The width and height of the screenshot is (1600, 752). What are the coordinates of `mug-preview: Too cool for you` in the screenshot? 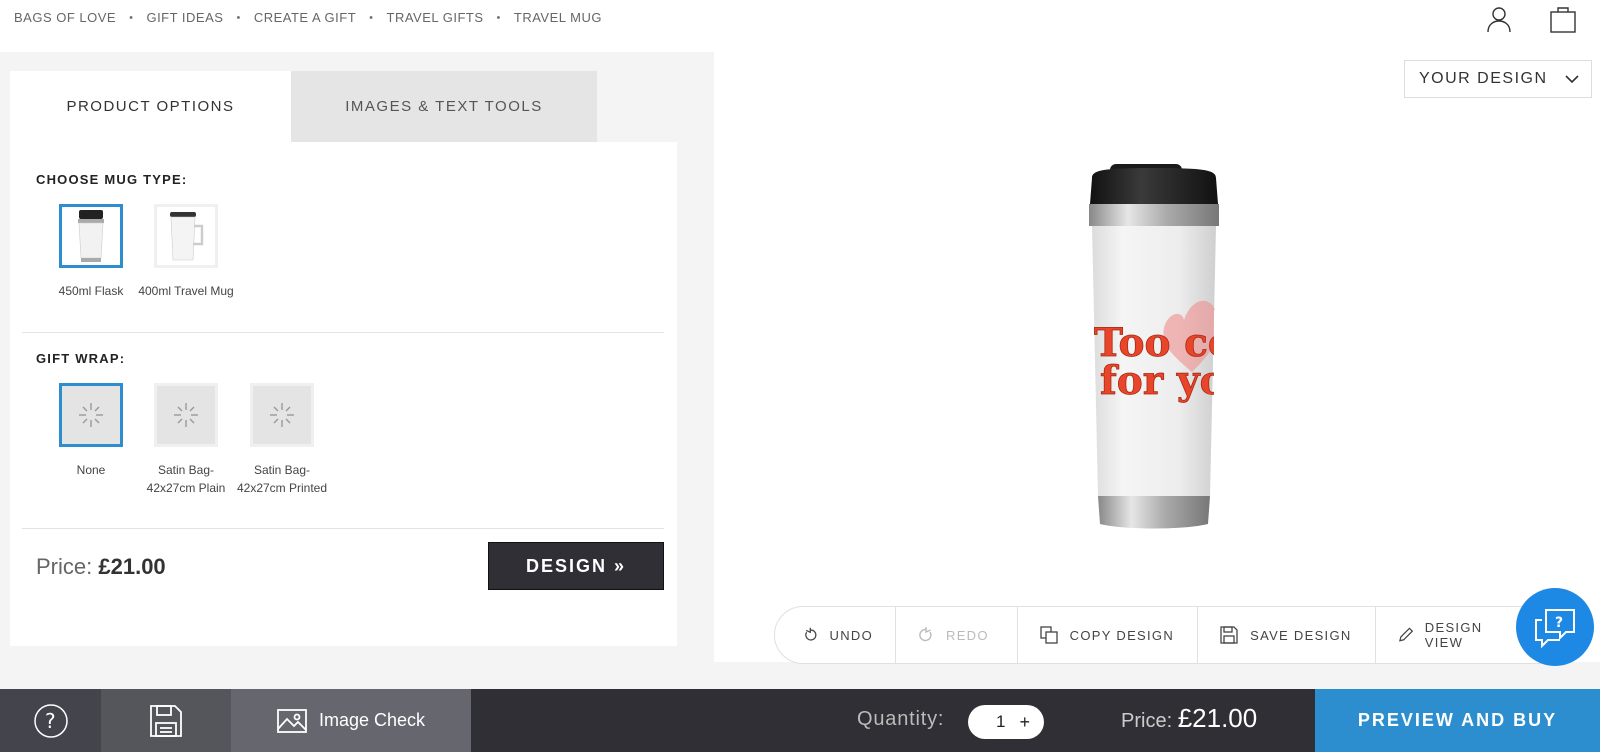 It's located at (1154, 345).